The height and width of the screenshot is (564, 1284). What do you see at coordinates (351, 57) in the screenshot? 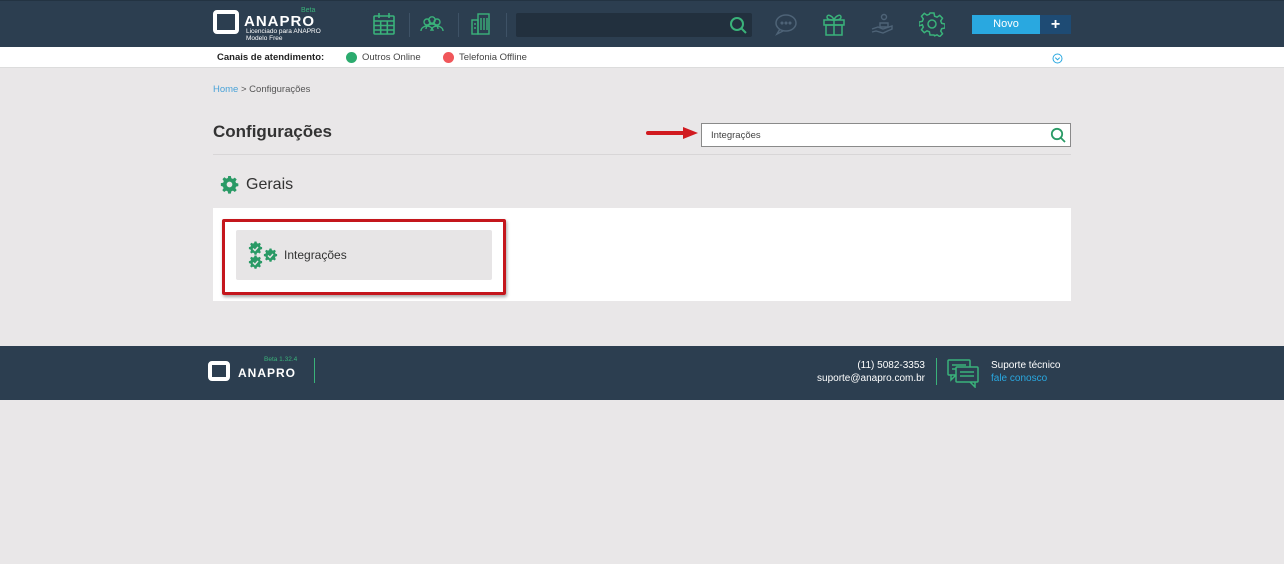
I see `status-online-dot` at bounding box center [351, 57].